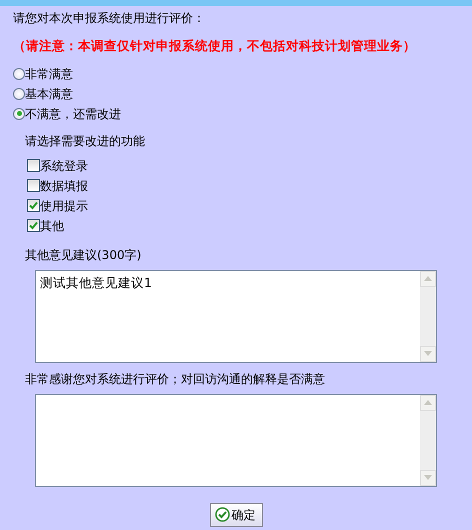 This screenshot has height=530, width=472. Describe the element at coordinates (175, 379) in the screenshot. I see `field-label: 非常感谢您对系统进行评价；对回访沟通的解释是否满意` at that location.